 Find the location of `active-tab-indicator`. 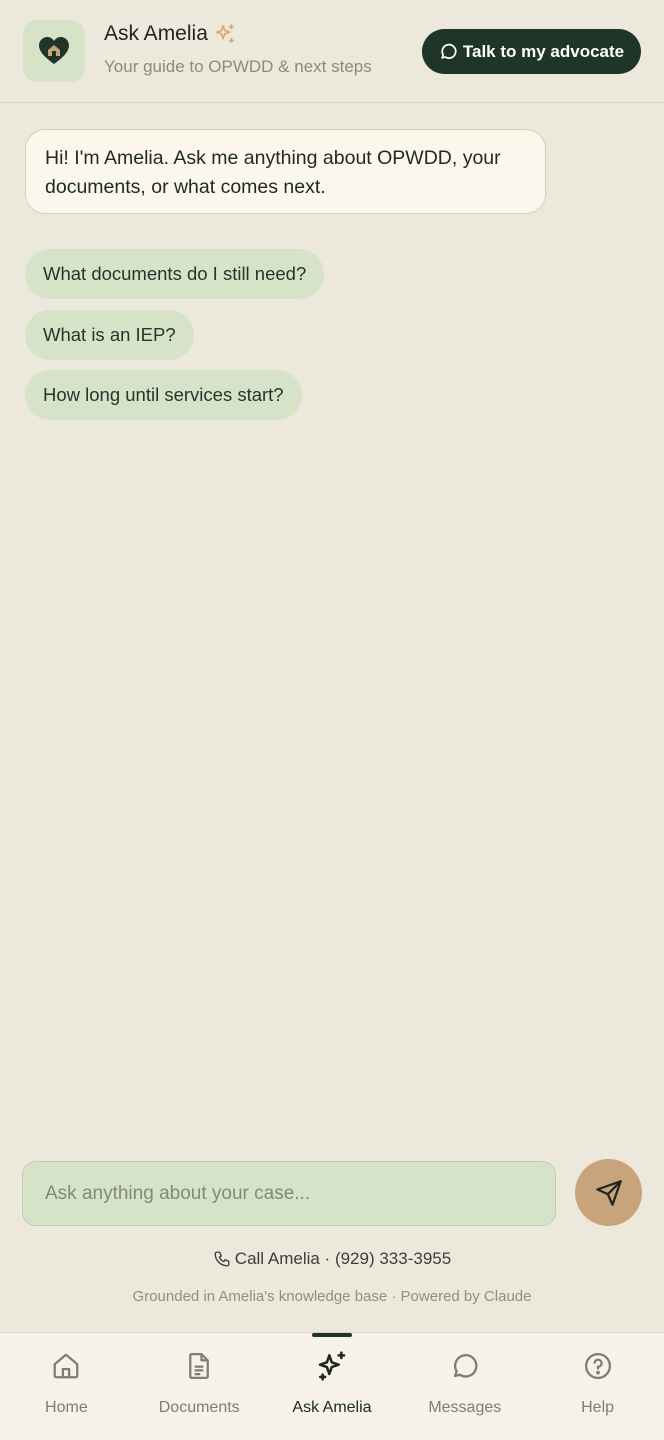

active-tab-indicator is located at coordinates (331, 1335).